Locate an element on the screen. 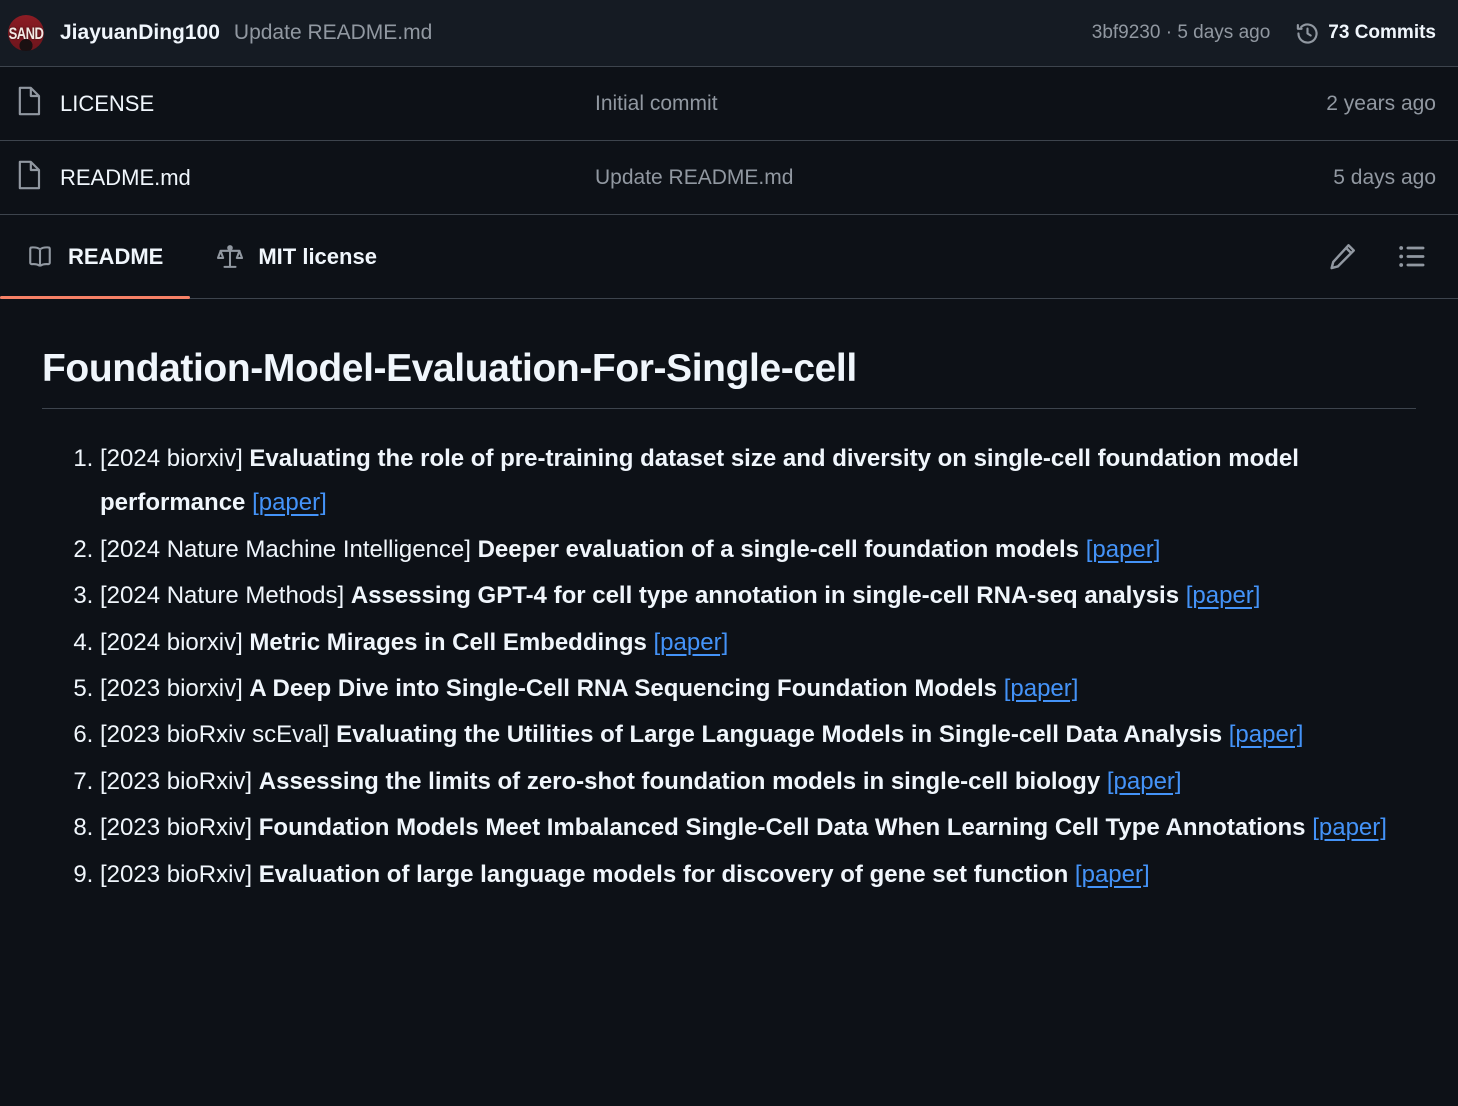 This screenshot has width=1458, height=1106. commit-author-link: JiayuanDing100 is located at coordinates (140, 33).